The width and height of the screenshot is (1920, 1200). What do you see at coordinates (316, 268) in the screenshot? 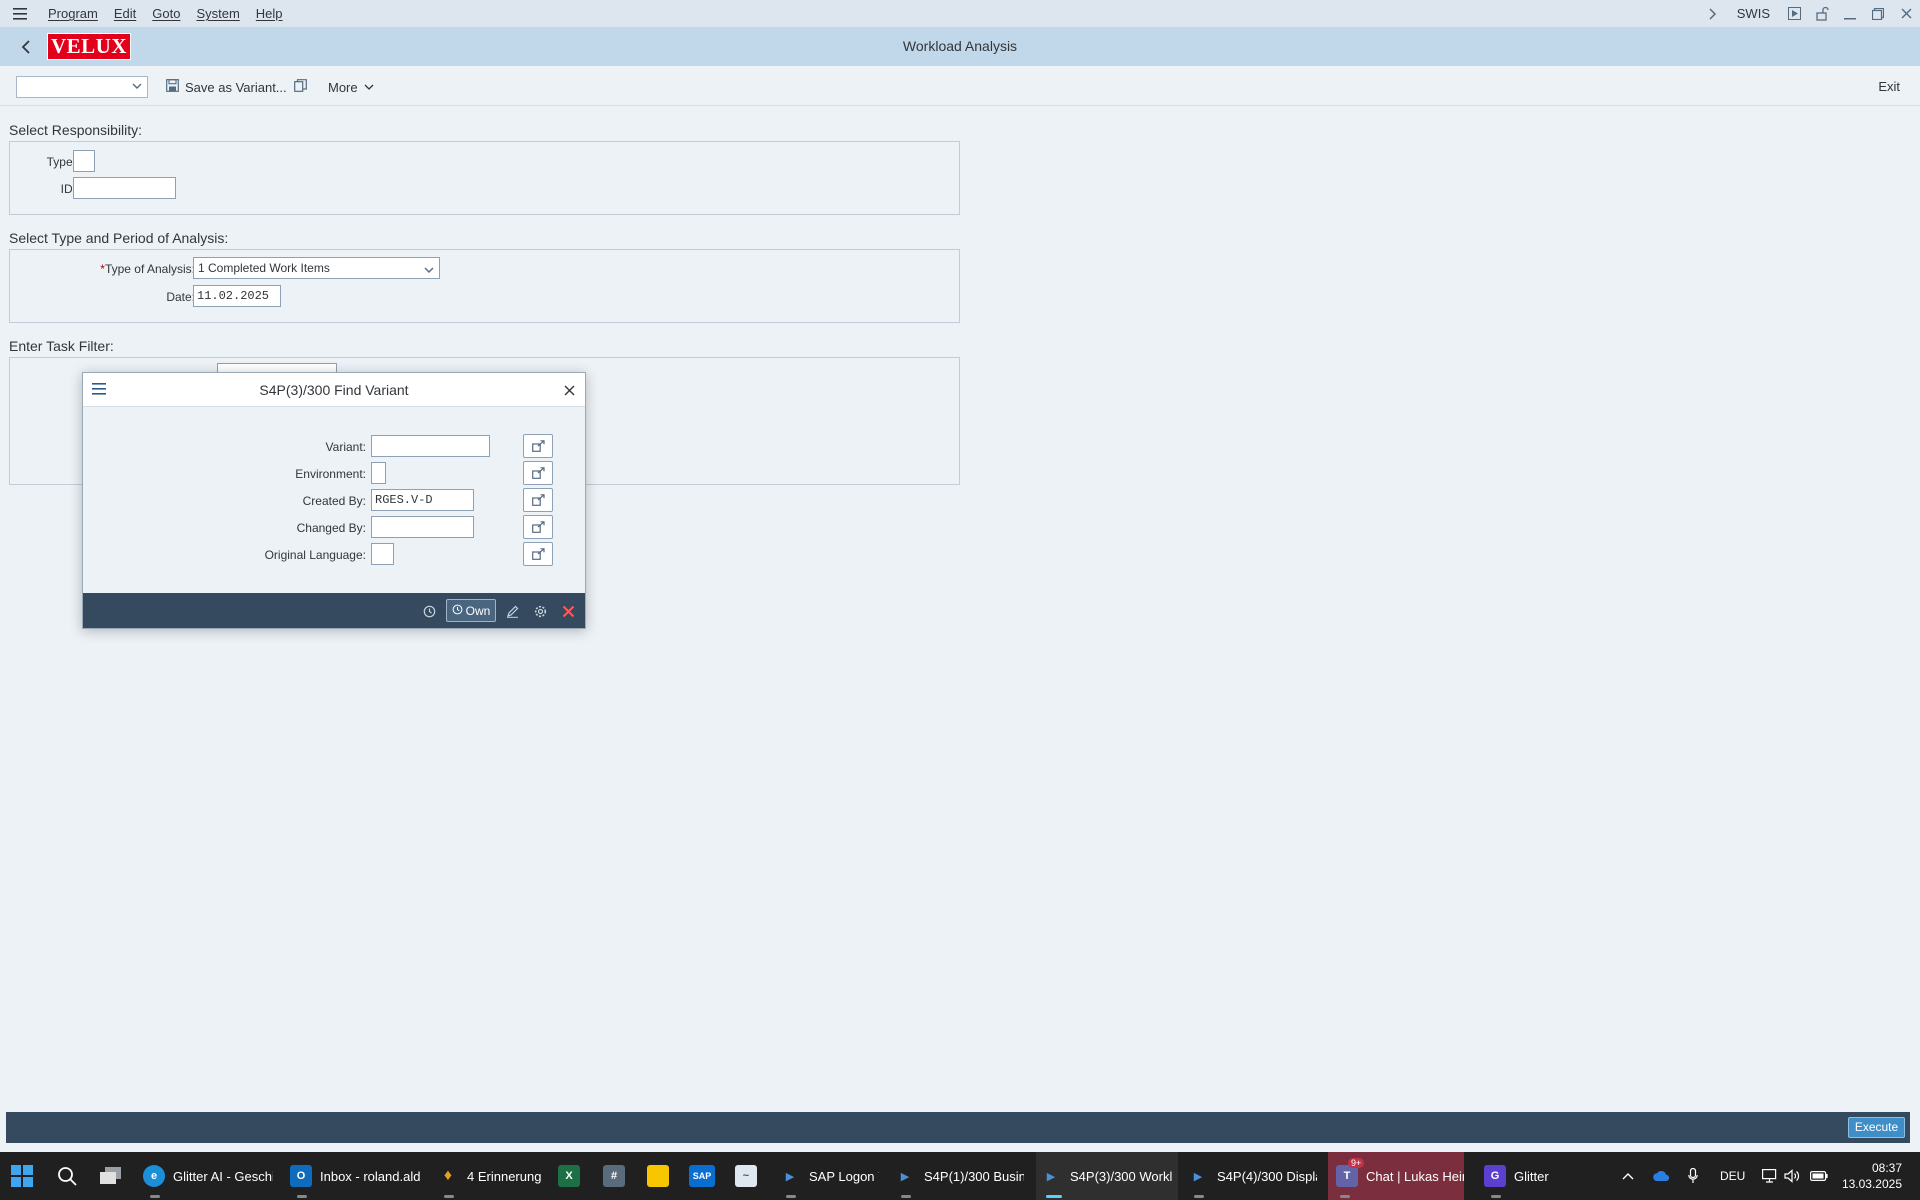
I see `type-of-analysis-dropdown: 1 Completed Work Items` at bounding box center [316, 268].